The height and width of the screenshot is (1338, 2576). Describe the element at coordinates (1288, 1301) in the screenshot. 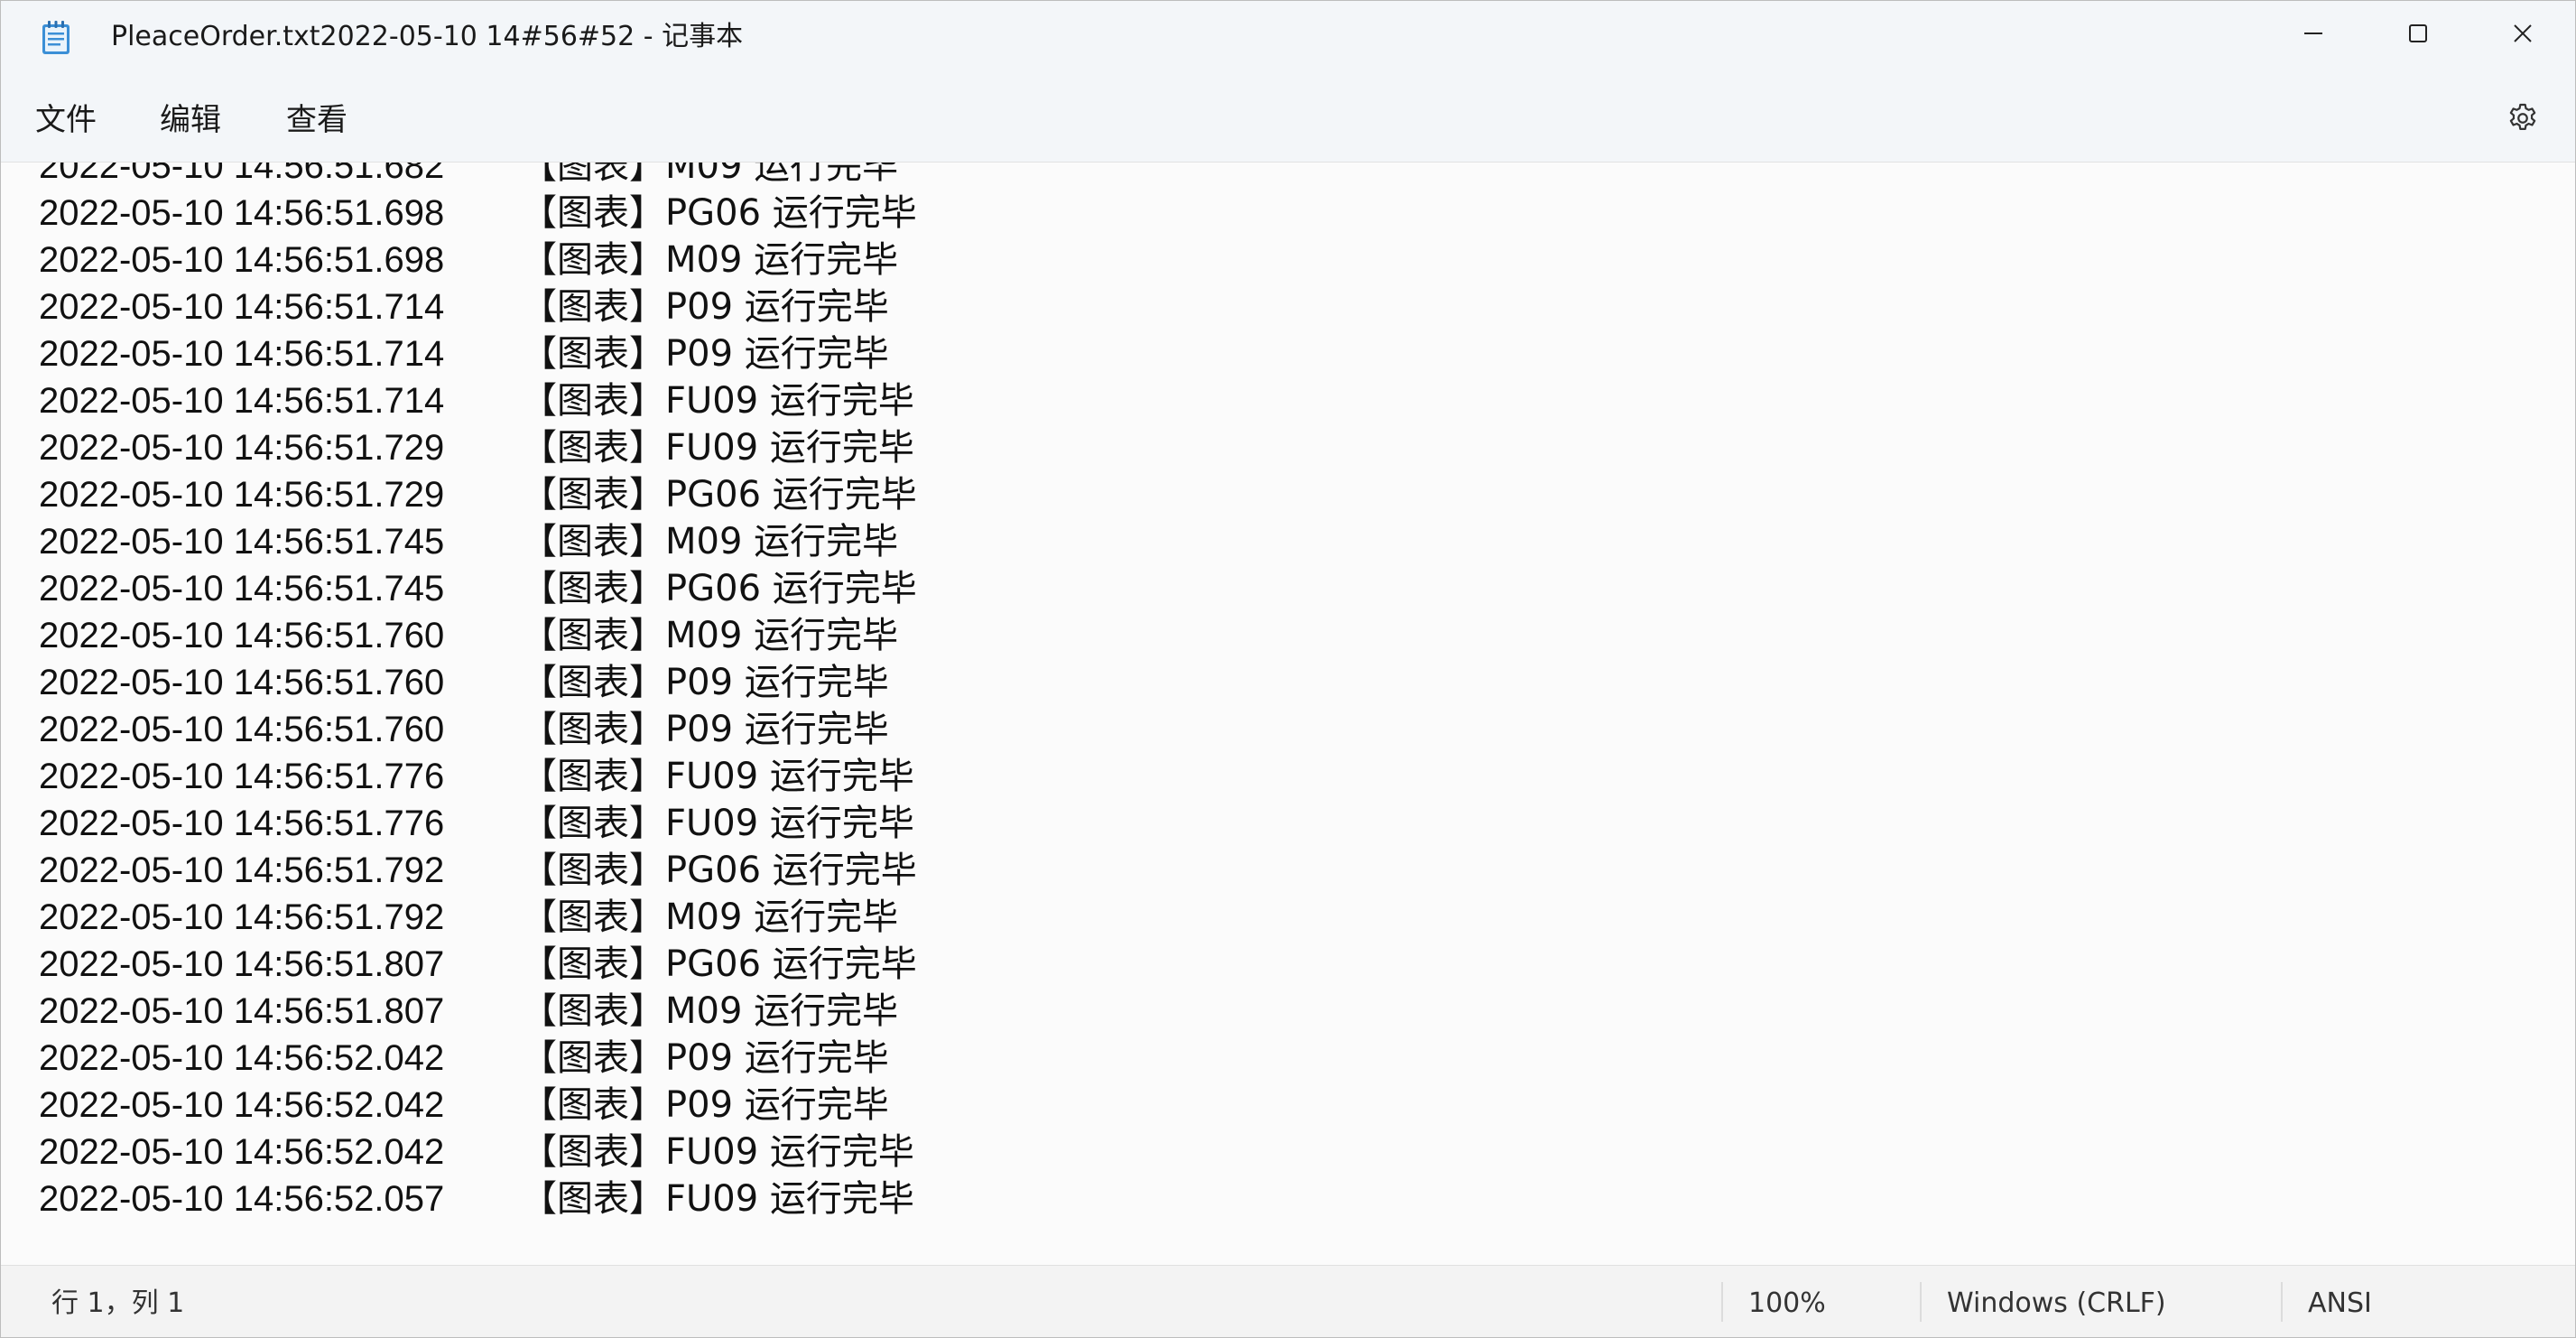

I see `status-bar: 行 1，列 1 100% Windows (CRLF) ANSI` at that location.